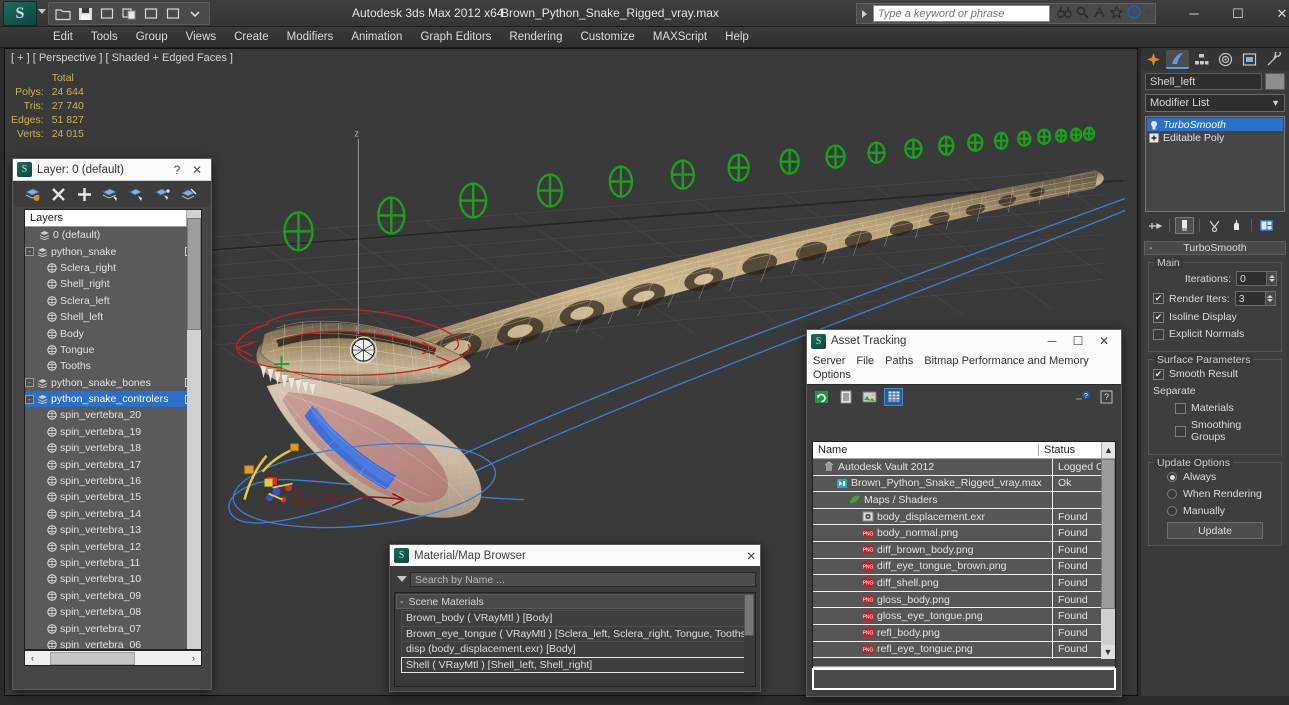 The image size is (1289, 705). I want to click on layer-row: spin_vertebra_09, so click(113, 596).